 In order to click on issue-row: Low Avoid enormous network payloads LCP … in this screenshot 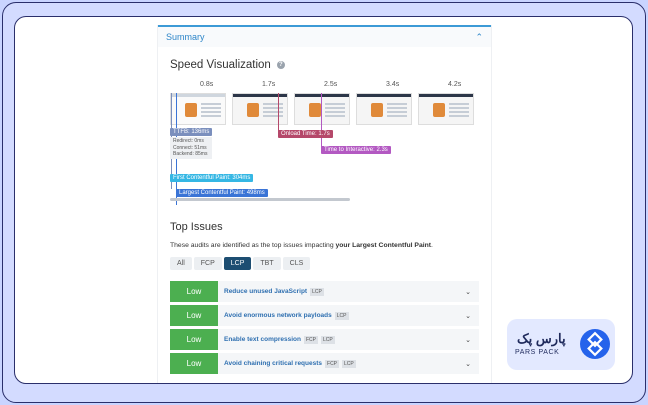, I will do `click(324, 315)`.